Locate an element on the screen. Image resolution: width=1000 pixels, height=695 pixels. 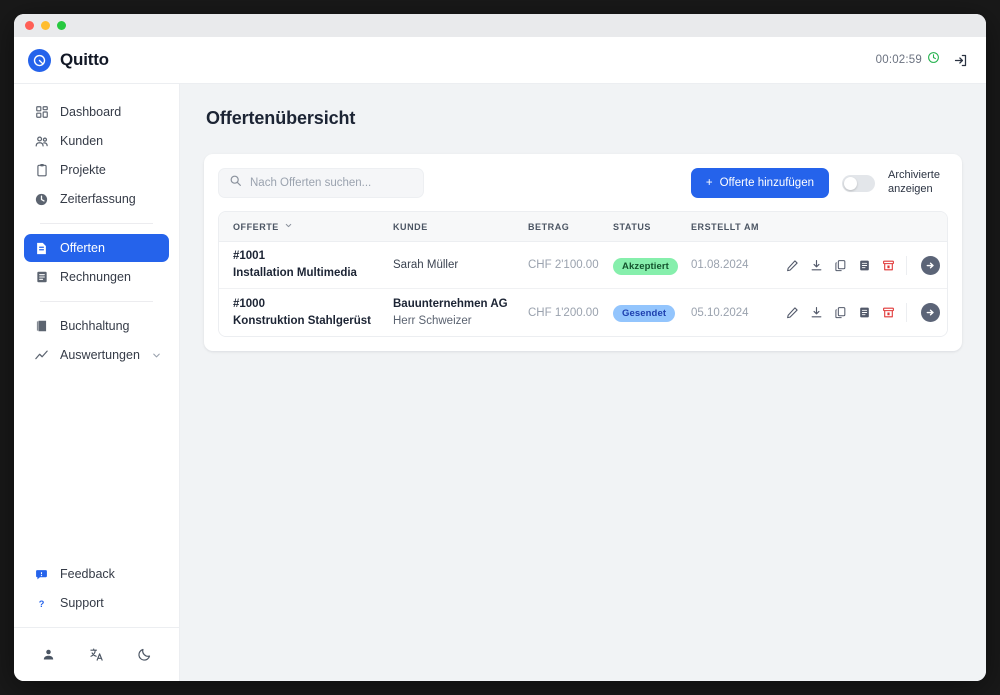
header-right: 00:02:59 is located at coordinates (922, 60).